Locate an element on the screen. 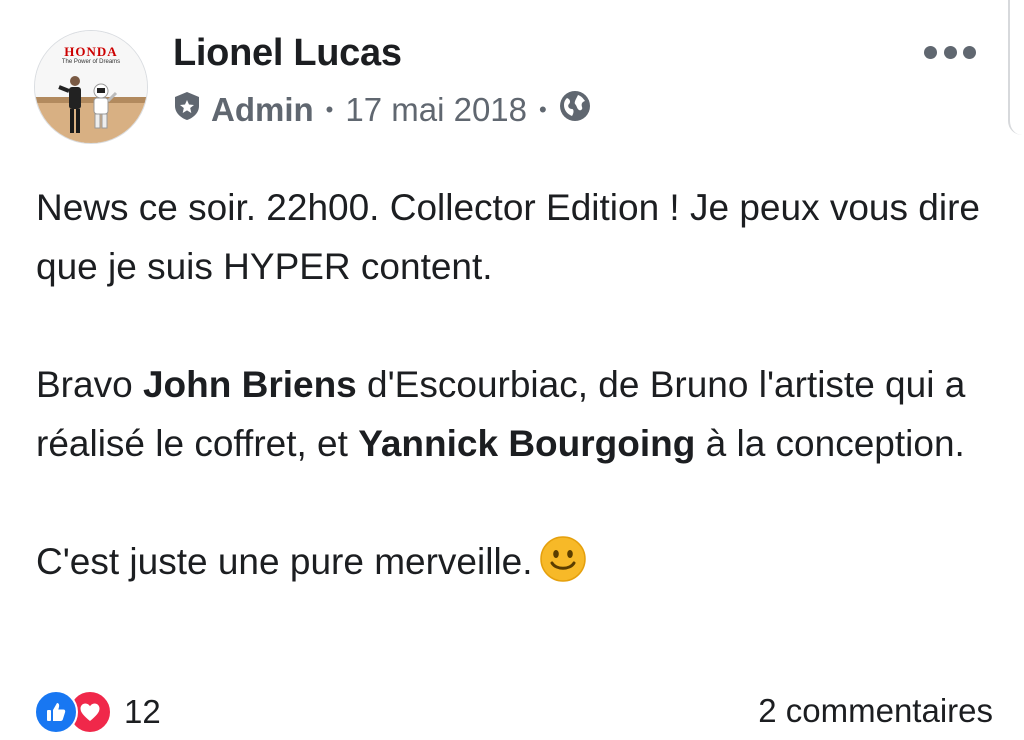  window-edge is located at coordinates (1016, 67).